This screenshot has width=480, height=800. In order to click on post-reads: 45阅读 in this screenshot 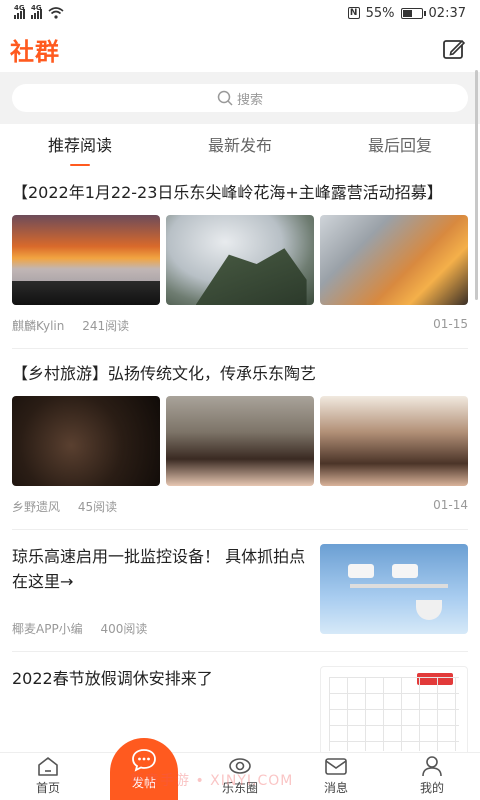, I will do `click(97, 507)`.